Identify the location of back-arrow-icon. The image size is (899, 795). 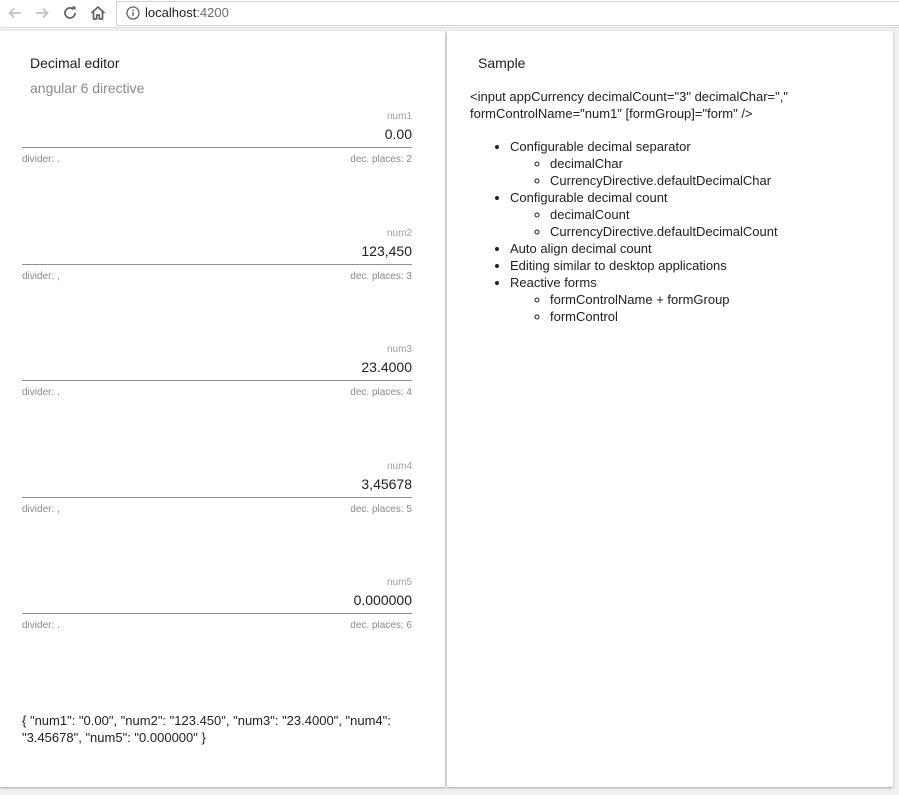
(14, 13).